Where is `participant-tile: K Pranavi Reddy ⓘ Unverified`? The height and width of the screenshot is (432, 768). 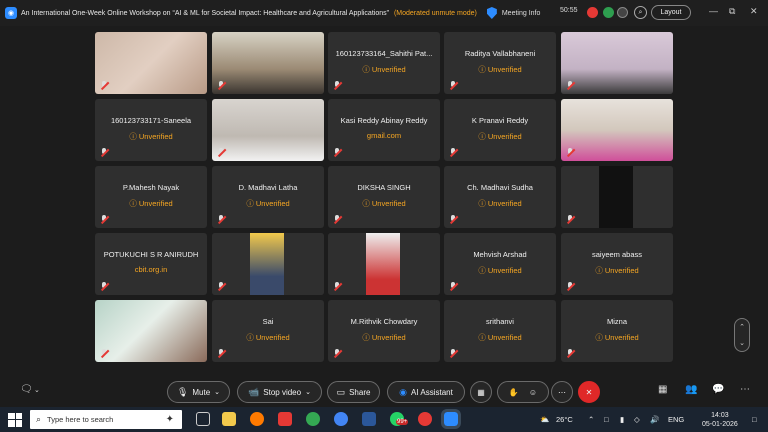 participant-tile: K Pranavi Reddy ⓘ Unverified is located at coordinates (500, 130).